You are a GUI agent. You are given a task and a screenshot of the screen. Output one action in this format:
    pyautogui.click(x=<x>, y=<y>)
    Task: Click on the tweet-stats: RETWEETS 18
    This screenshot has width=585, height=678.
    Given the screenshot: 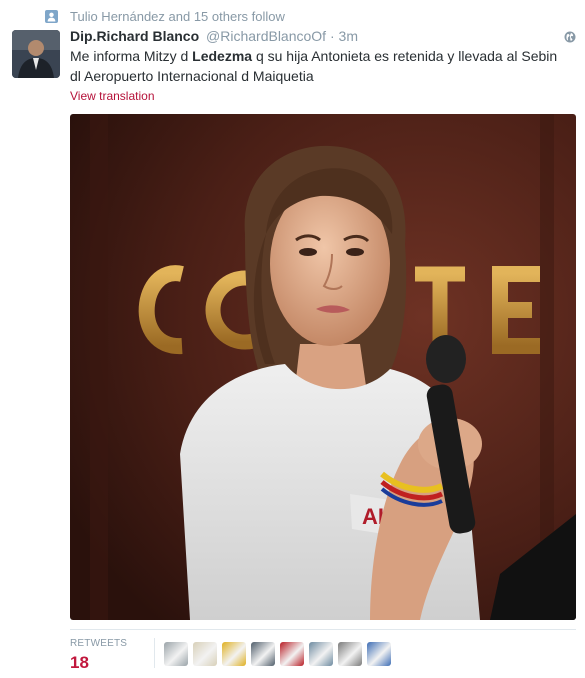 What is the action you would take?
    pyautogui.click(x=323, y=652)
    